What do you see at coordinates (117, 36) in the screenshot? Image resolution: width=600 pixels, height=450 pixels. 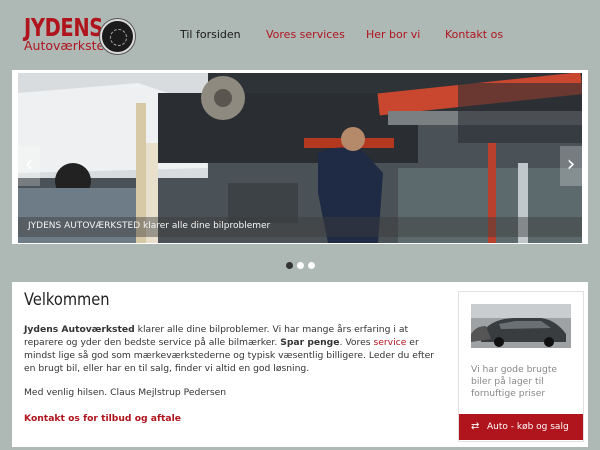 I see `seal-icon` at bounding box center [117, 36].